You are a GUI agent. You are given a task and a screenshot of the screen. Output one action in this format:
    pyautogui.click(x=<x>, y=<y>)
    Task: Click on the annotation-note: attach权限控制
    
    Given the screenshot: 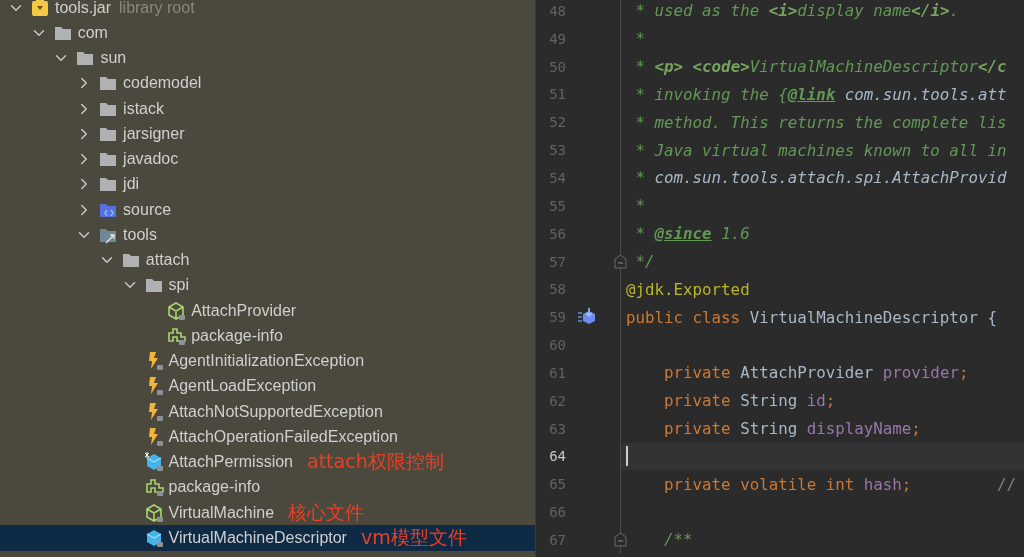 What is the action you would take?
    pyautogui.click(x=375, y=462)
    